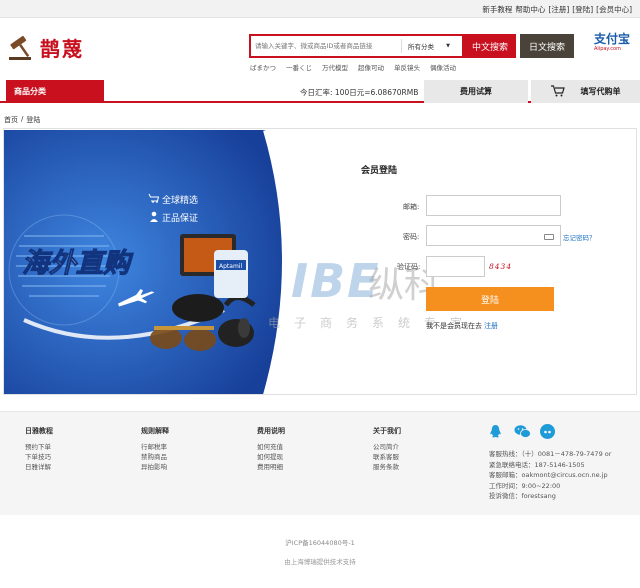  What do you see at coordinates (33, 120) in the screenshot?
I see `breadcrumb-current: 登陆` at bounding box center [33, 120].